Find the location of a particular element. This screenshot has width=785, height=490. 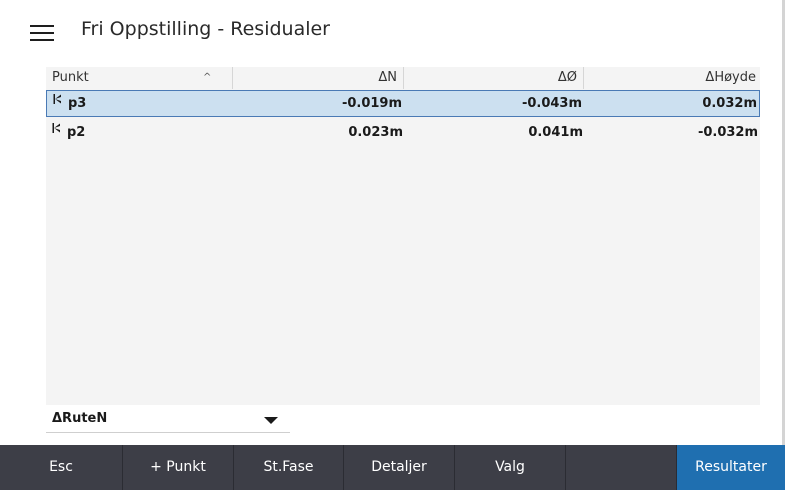

chevron-down-icon is located at coordinates (271, 420).